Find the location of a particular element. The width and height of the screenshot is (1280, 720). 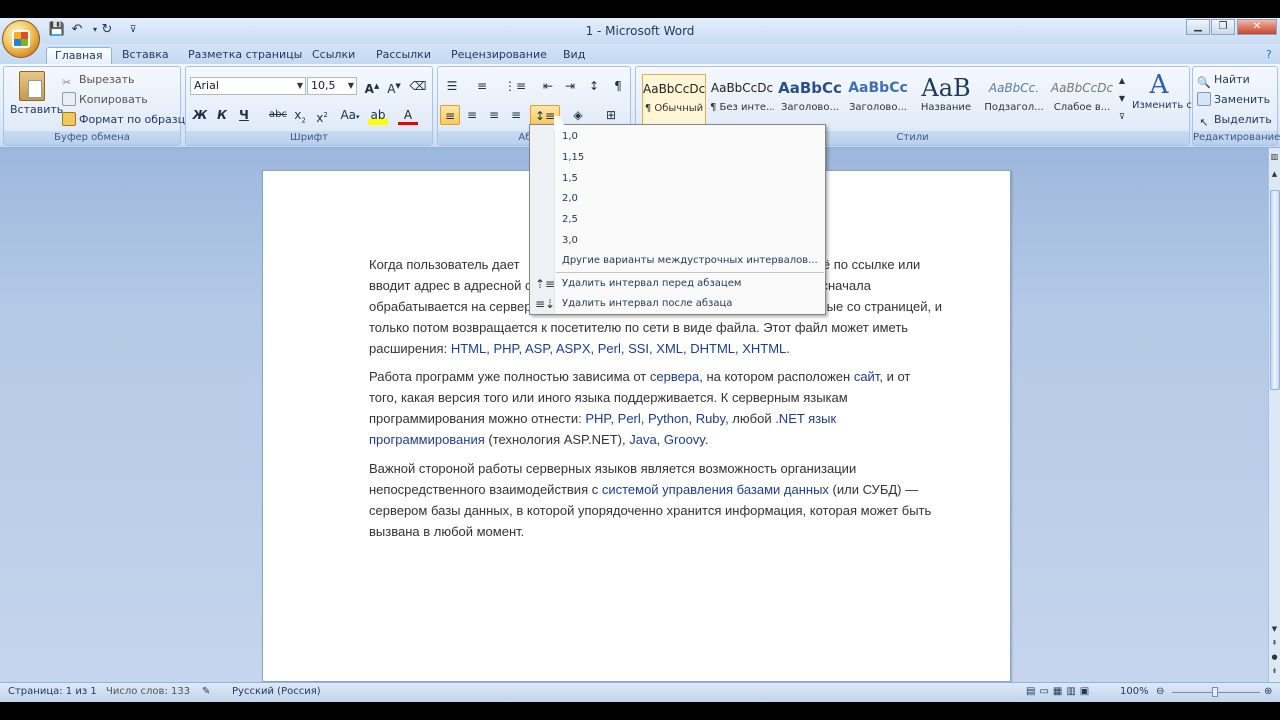

font-color-icon: A is located at coordinates (408, 115).